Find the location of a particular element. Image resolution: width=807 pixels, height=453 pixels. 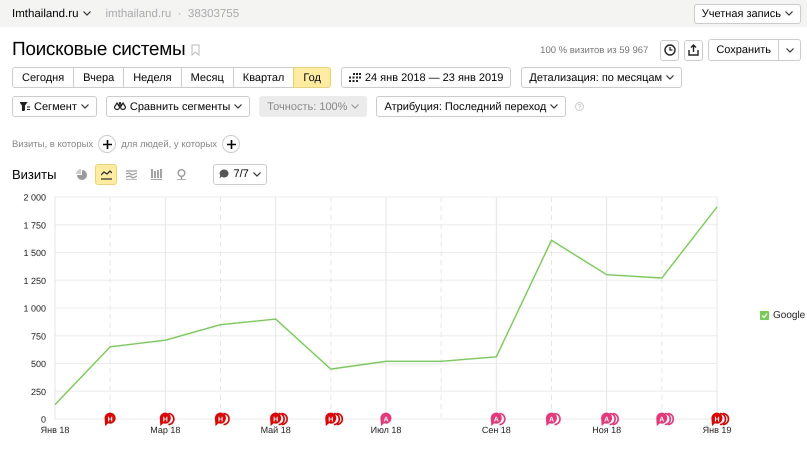

condition-label: для людей, у которых is located at coordinates (169, 144).